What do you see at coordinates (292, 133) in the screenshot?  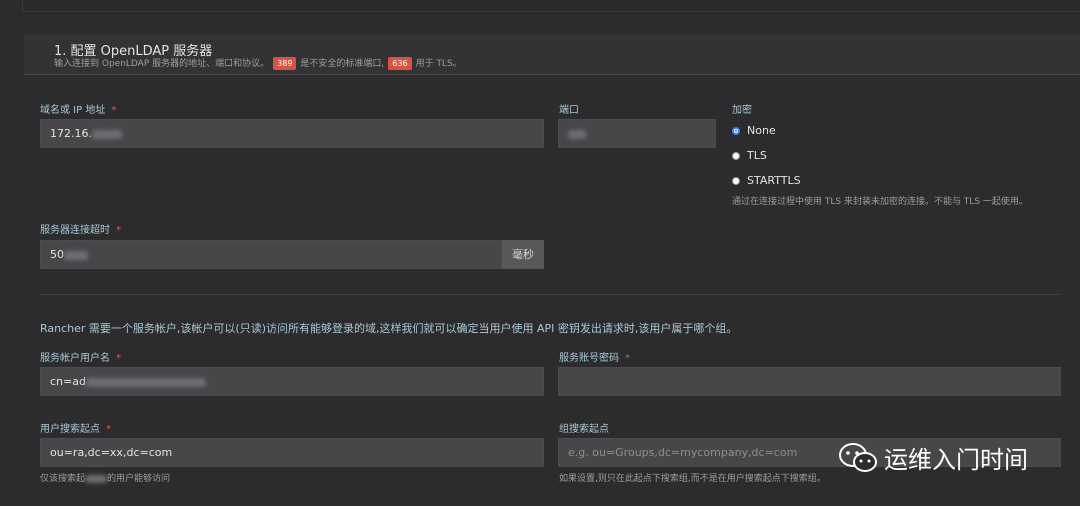 I see `host-input: 172.16.` at bounding box center [292, 133].